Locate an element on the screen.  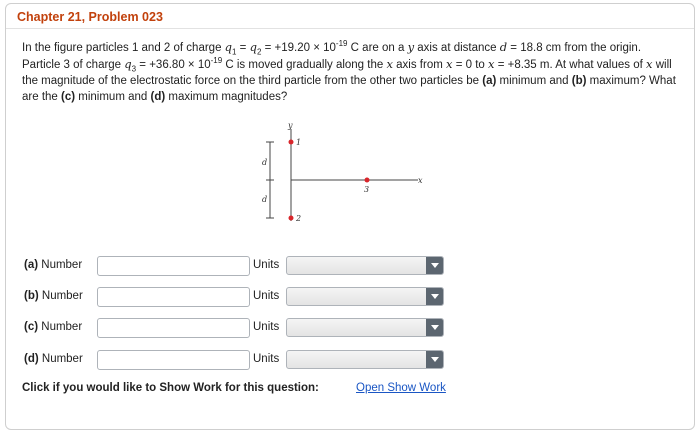
distance-label-lower: d is located at coordinates (264, 199).